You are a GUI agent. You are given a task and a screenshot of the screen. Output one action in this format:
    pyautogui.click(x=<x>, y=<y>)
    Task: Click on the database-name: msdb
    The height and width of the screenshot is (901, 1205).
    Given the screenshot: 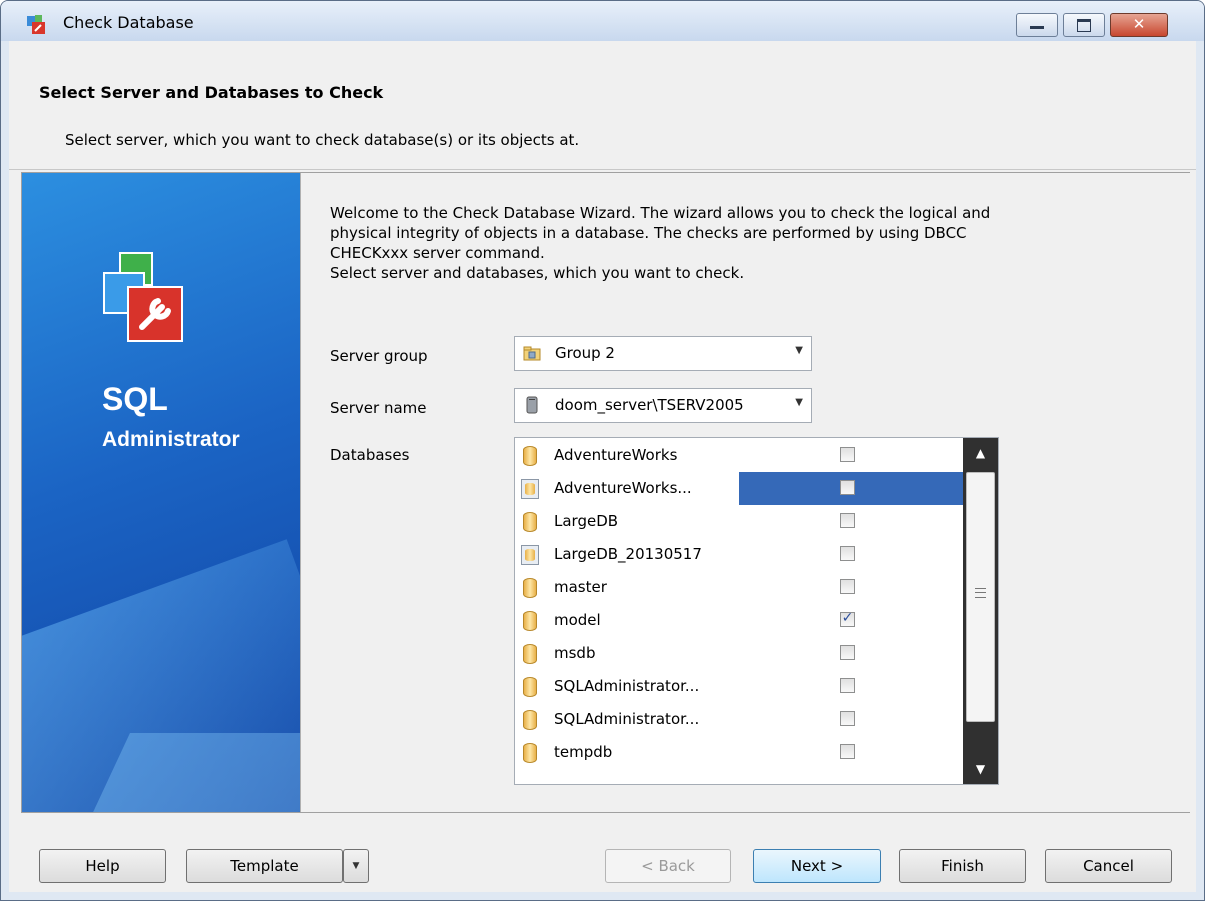 What is the action you would take?
    pyautogui.click(x=575, y=653)
    